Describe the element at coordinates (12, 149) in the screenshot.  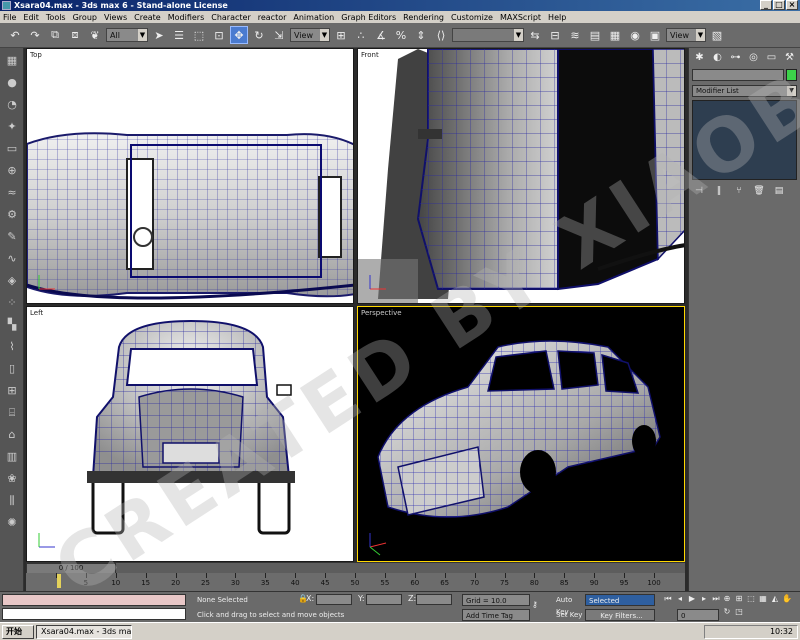
I see `camera-icon: ▭` at that location.